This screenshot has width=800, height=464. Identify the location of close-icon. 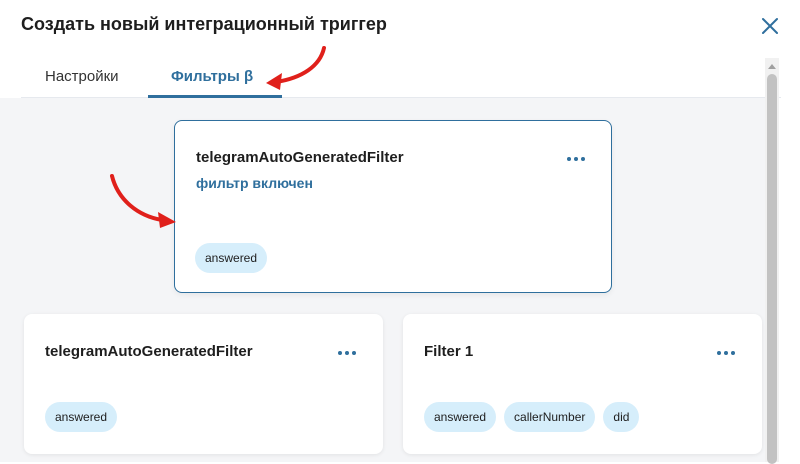
(770, 26).